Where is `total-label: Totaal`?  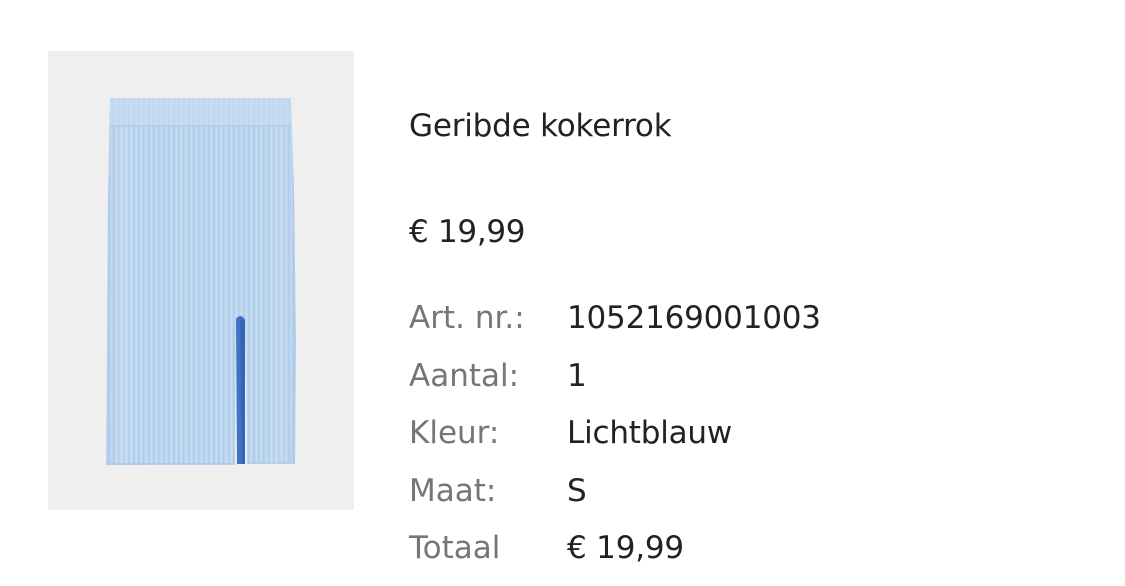
total-label: Totaal is located at coordinates (455, 548).